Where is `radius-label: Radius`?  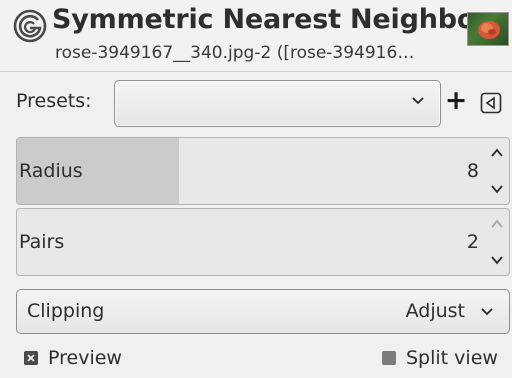 radius-label: Radius is located at coordinates (51, 171).